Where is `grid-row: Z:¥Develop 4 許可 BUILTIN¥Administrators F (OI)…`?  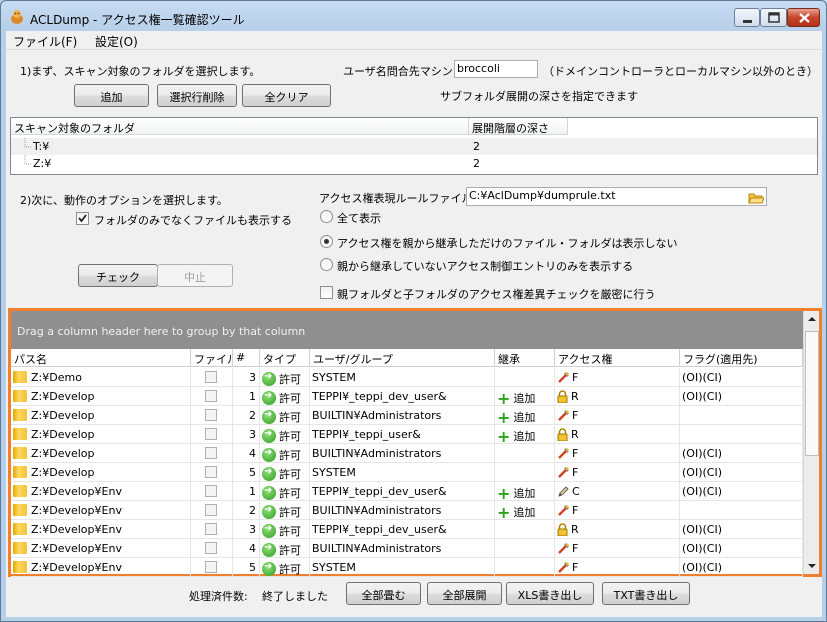 grid-row: Z:¥Develop 4 許可 BUILTIN¥Administrators F (OI)… is located at coordinates (407, 453).